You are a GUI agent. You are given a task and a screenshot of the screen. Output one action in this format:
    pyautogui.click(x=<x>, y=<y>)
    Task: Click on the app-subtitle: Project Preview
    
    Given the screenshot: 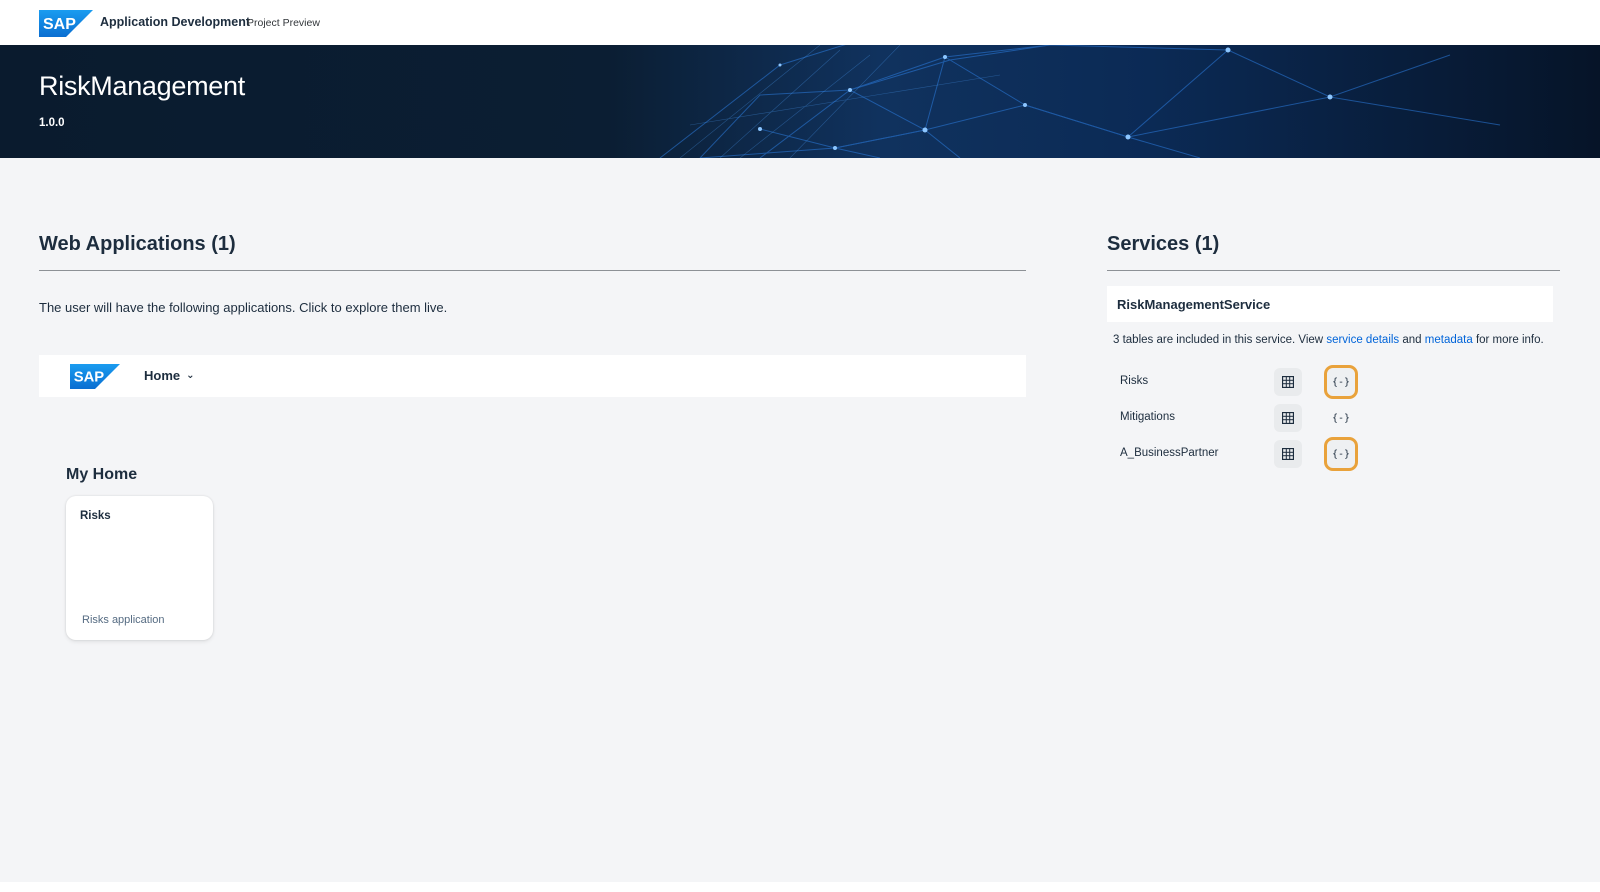 What is the action you would take?
    pyautogui.click(x=283, y=23)
    